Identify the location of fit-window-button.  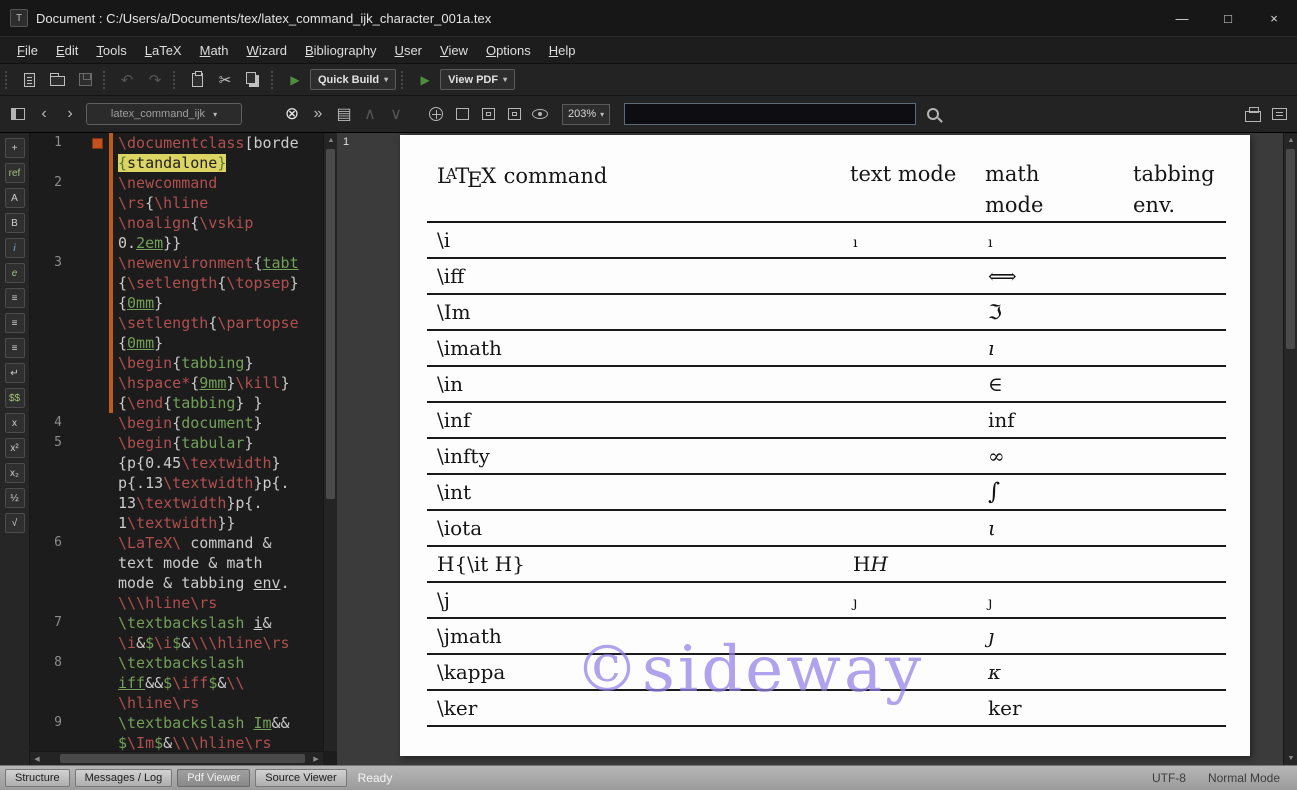
(462, 114).